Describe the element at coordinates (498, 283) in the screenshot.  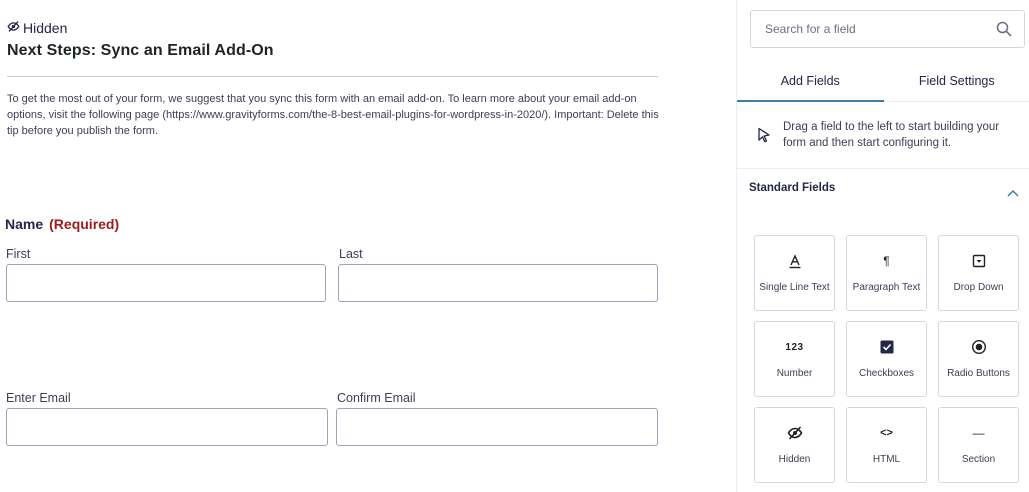
I see `last-name-input` at that location.